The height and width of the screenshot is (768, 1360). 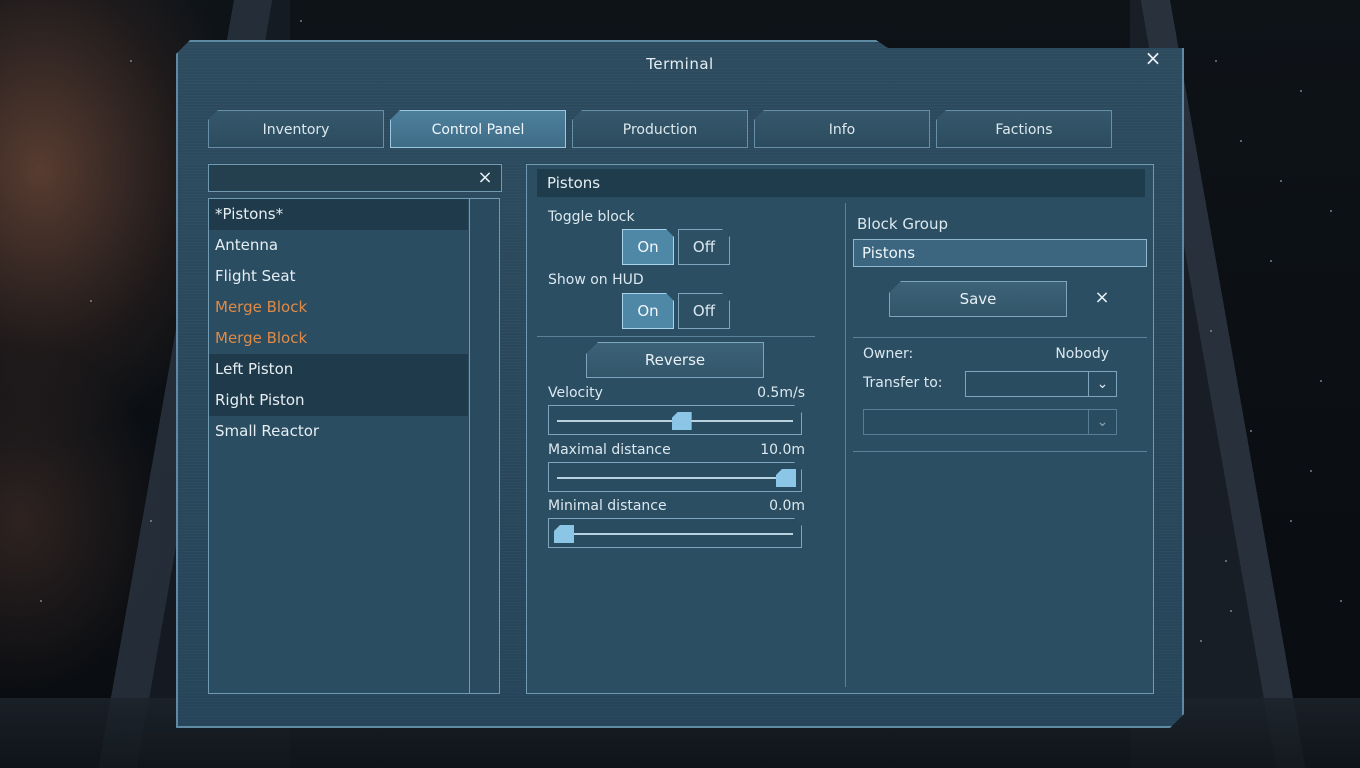 I want to click on list-scrollbar, so click(x=484, y=446).